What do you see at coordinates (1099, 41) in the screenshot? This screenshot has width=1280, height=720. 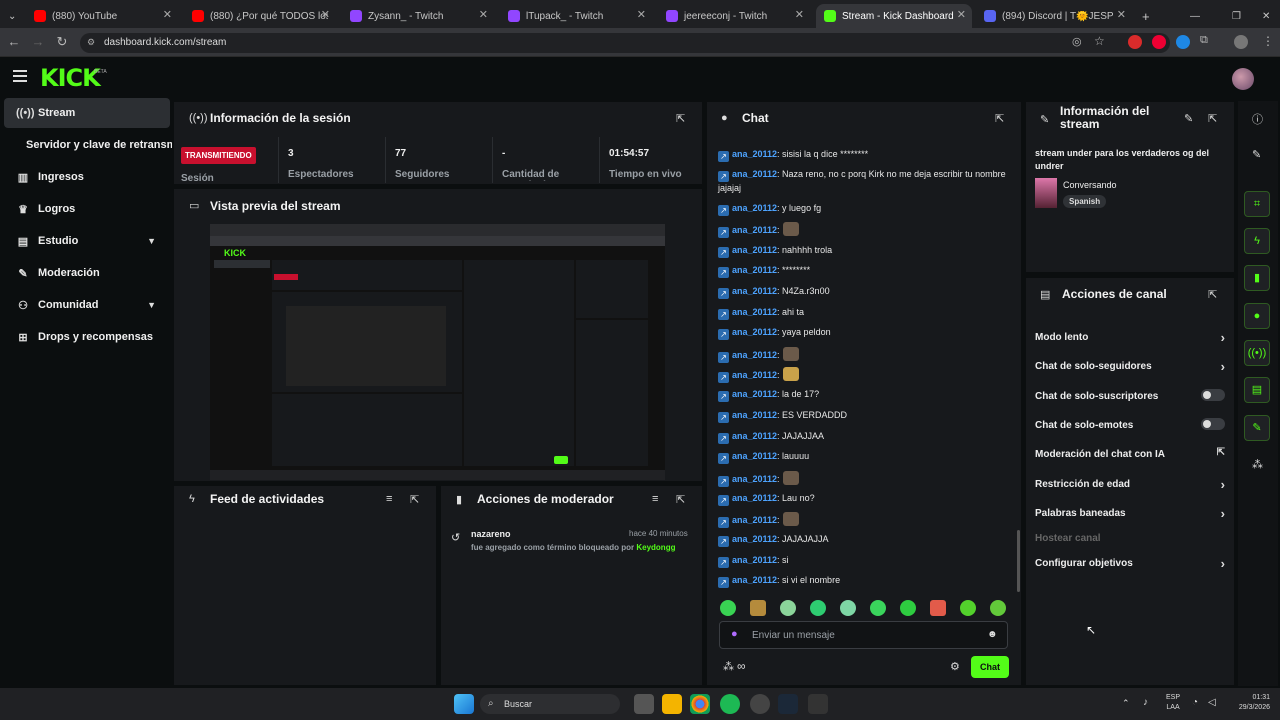 I see `bookmark-star-icon: ☆` at bounding box center [1099, 41].